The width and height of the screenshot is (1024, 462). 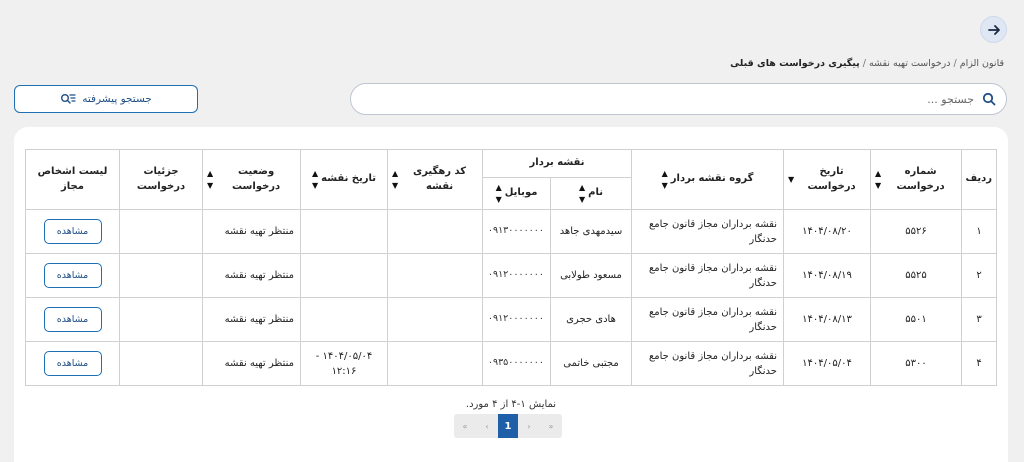 What do you see at coordinates (557, 163) in the screenshot?
I see `header-surveyor: نقشه بردار` at bounding box center [557, 163].